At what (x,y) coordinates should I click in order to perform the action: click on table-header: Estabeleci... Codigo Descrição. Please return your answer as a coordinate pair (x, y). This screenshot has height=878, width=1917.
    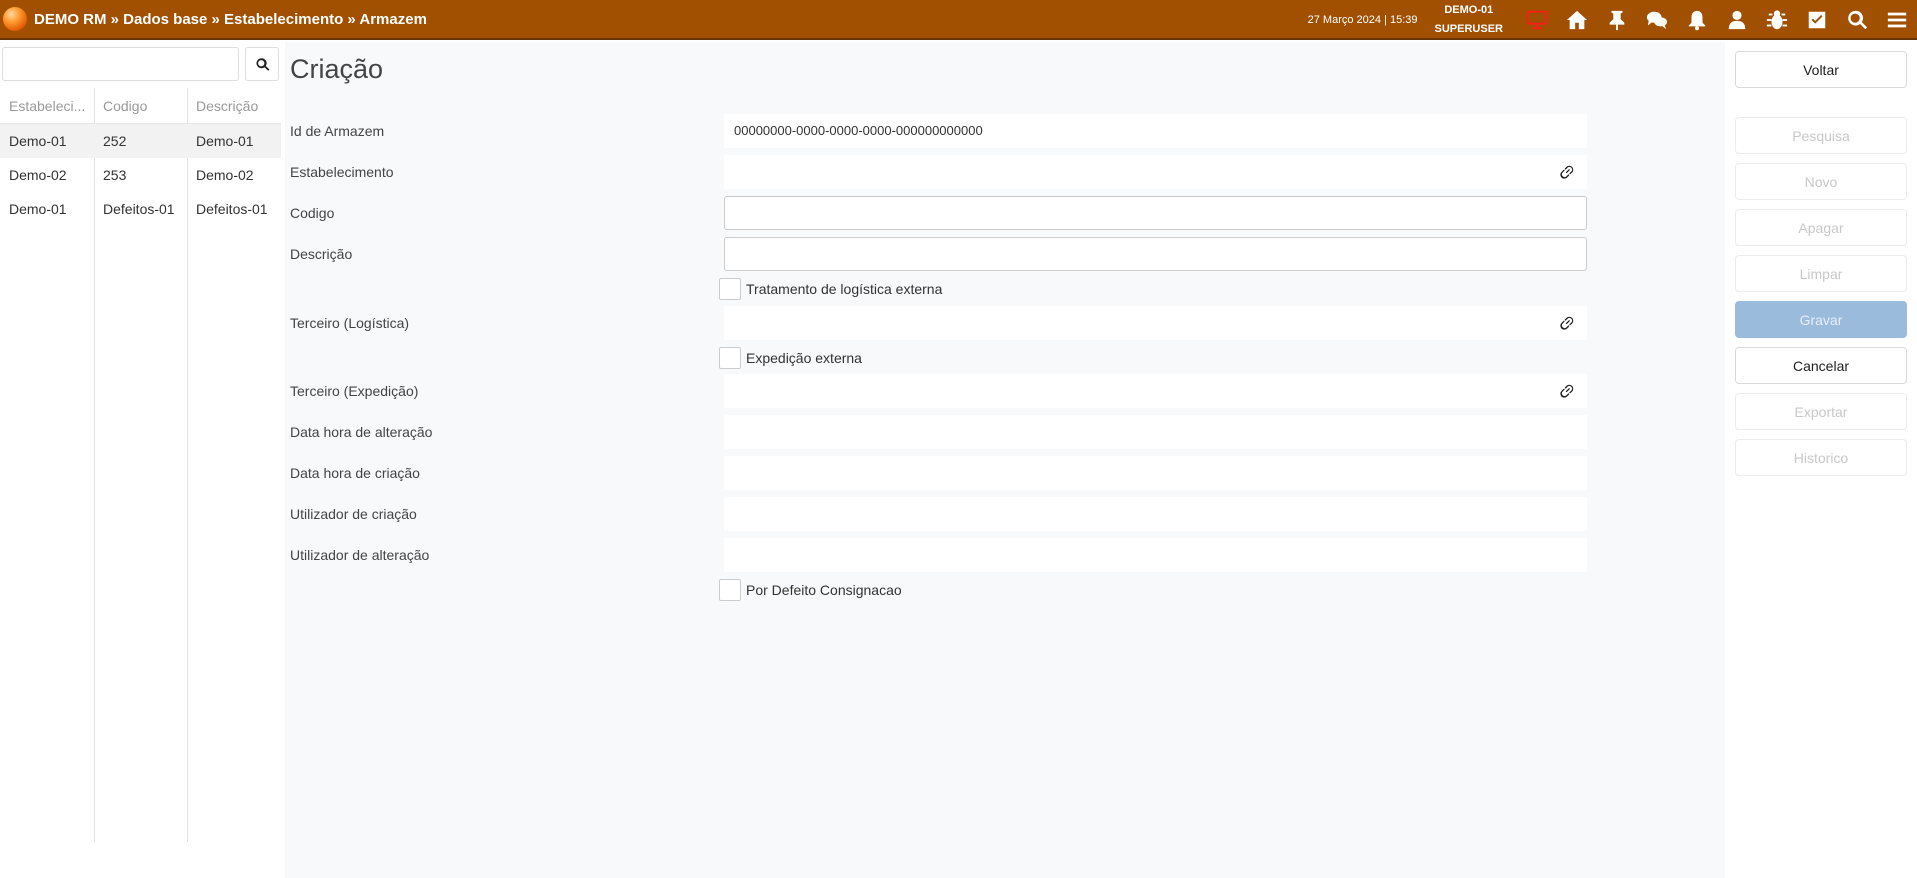
    Looking at the image, I should click on (140, 106).